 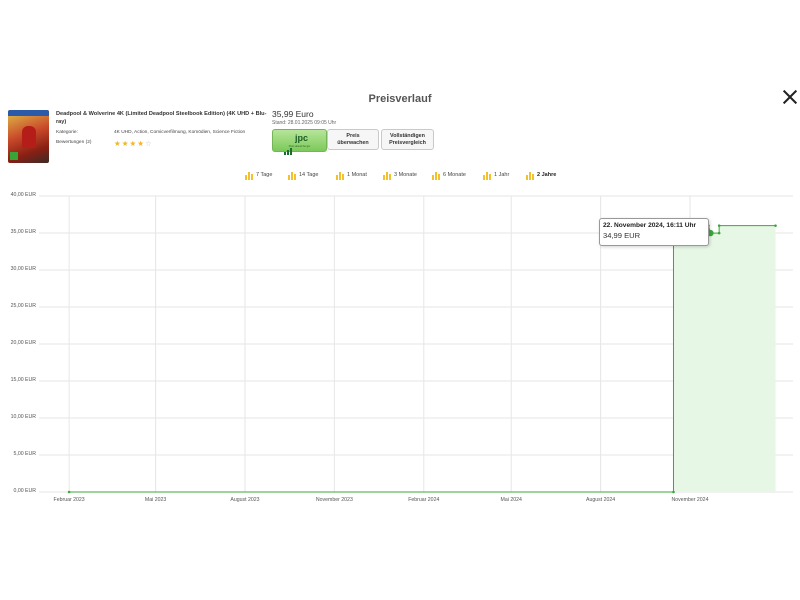 What do you see at coordinates (654, 232) in the screenshot?
I see `chart-tooltip: 22. November 2024, 16:11 Uhr 34,99 EUR` at bounding box center [654, 232].